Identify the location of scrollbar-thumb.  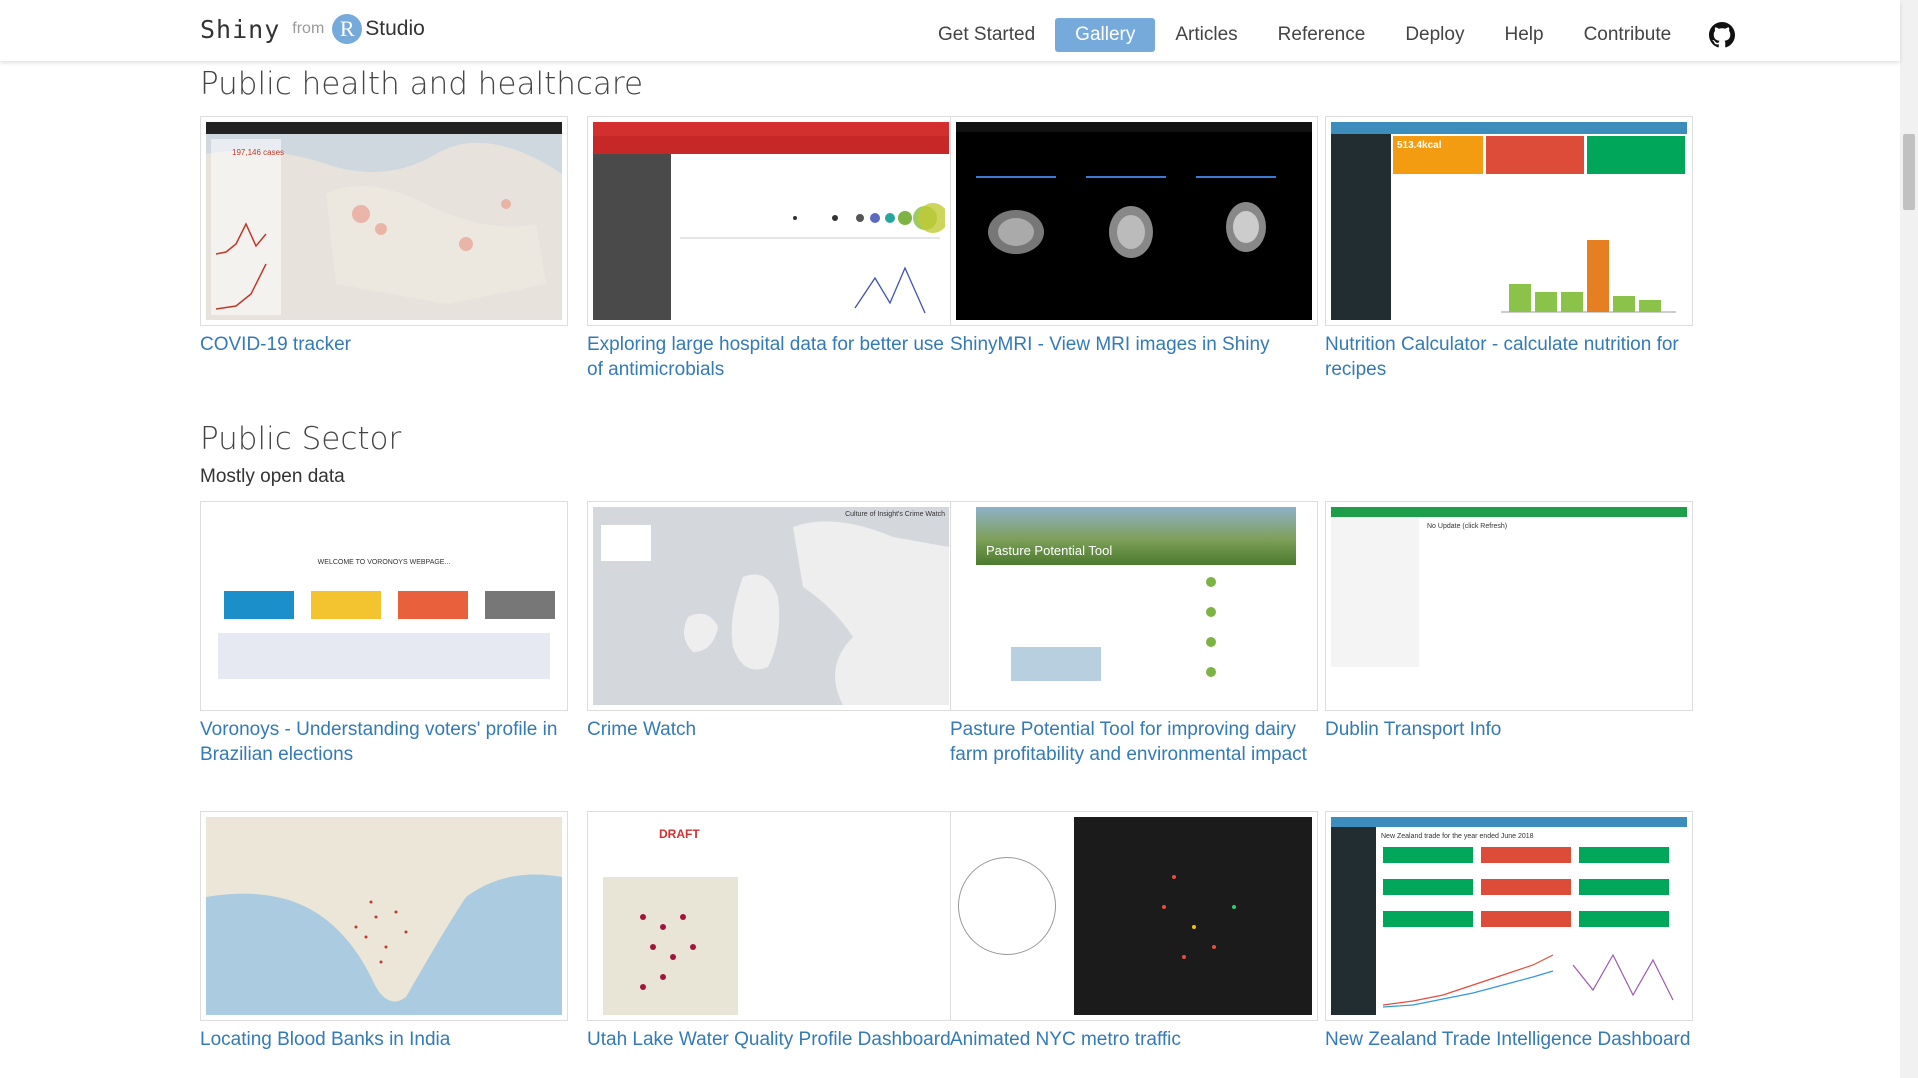
(1909, 172).